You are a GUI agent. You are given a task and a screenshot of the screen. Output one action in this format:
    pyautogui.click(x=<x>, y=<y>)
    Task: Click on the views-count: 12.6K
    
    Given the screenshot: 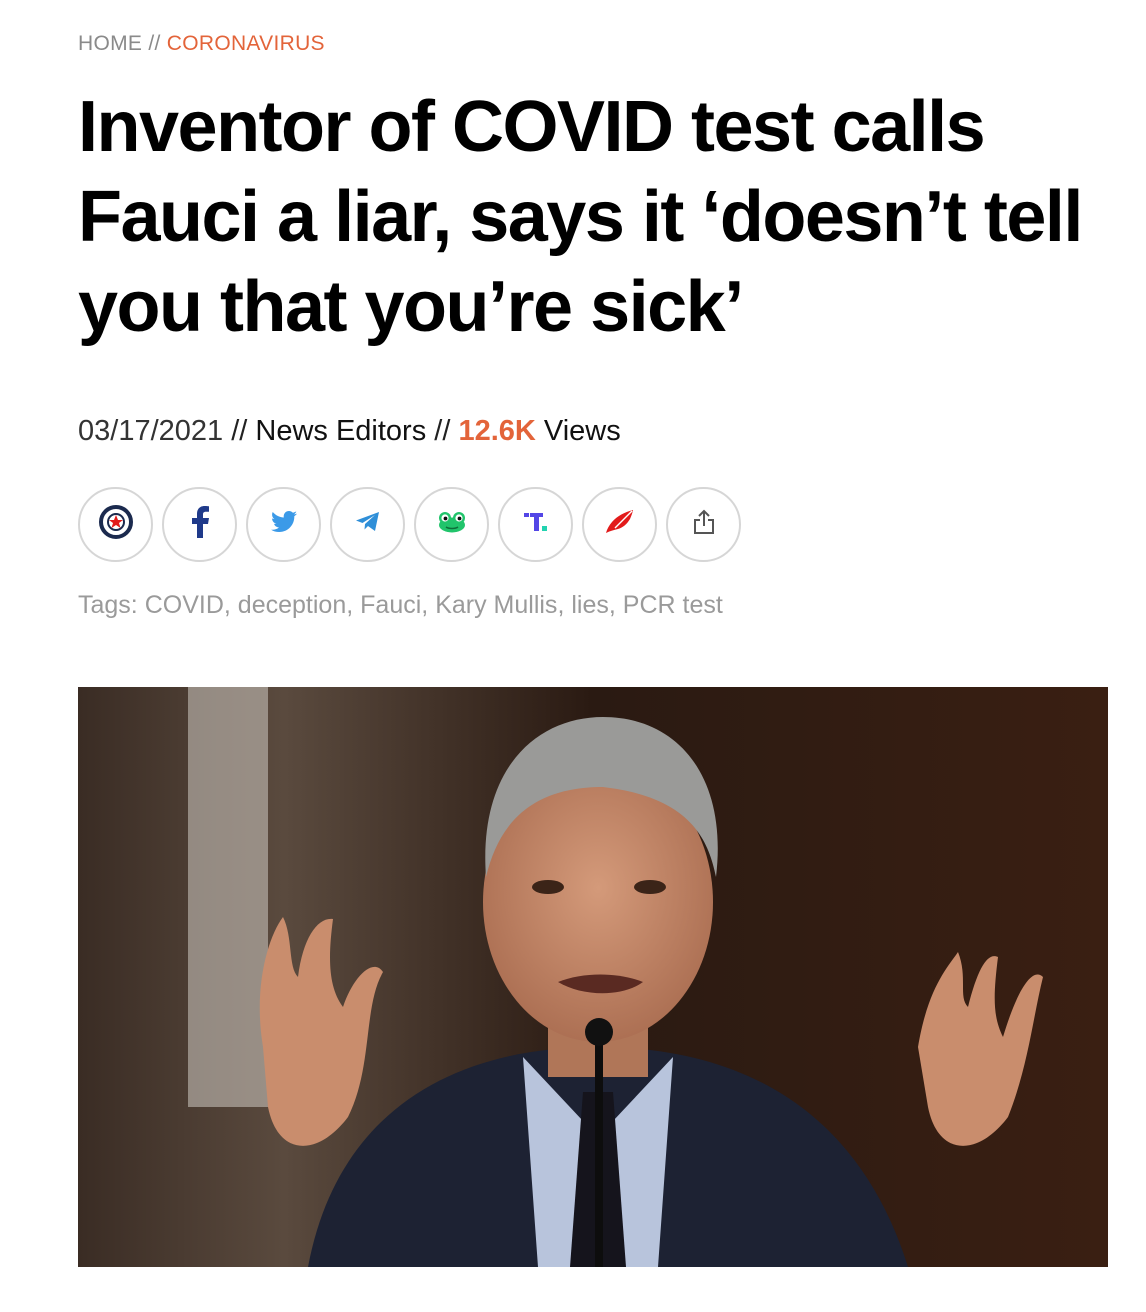 What is the action you would take?
    pyautogui.click(x=497, y=431)
    